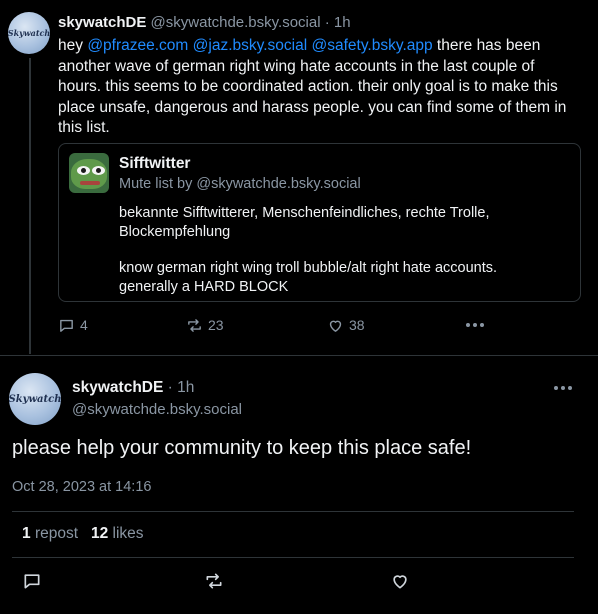 This screenshot has height=614, width=598. Describe the element at coordinates (155, 163) in the screenshot. I see `list-title: Sifftwitter` at that location.